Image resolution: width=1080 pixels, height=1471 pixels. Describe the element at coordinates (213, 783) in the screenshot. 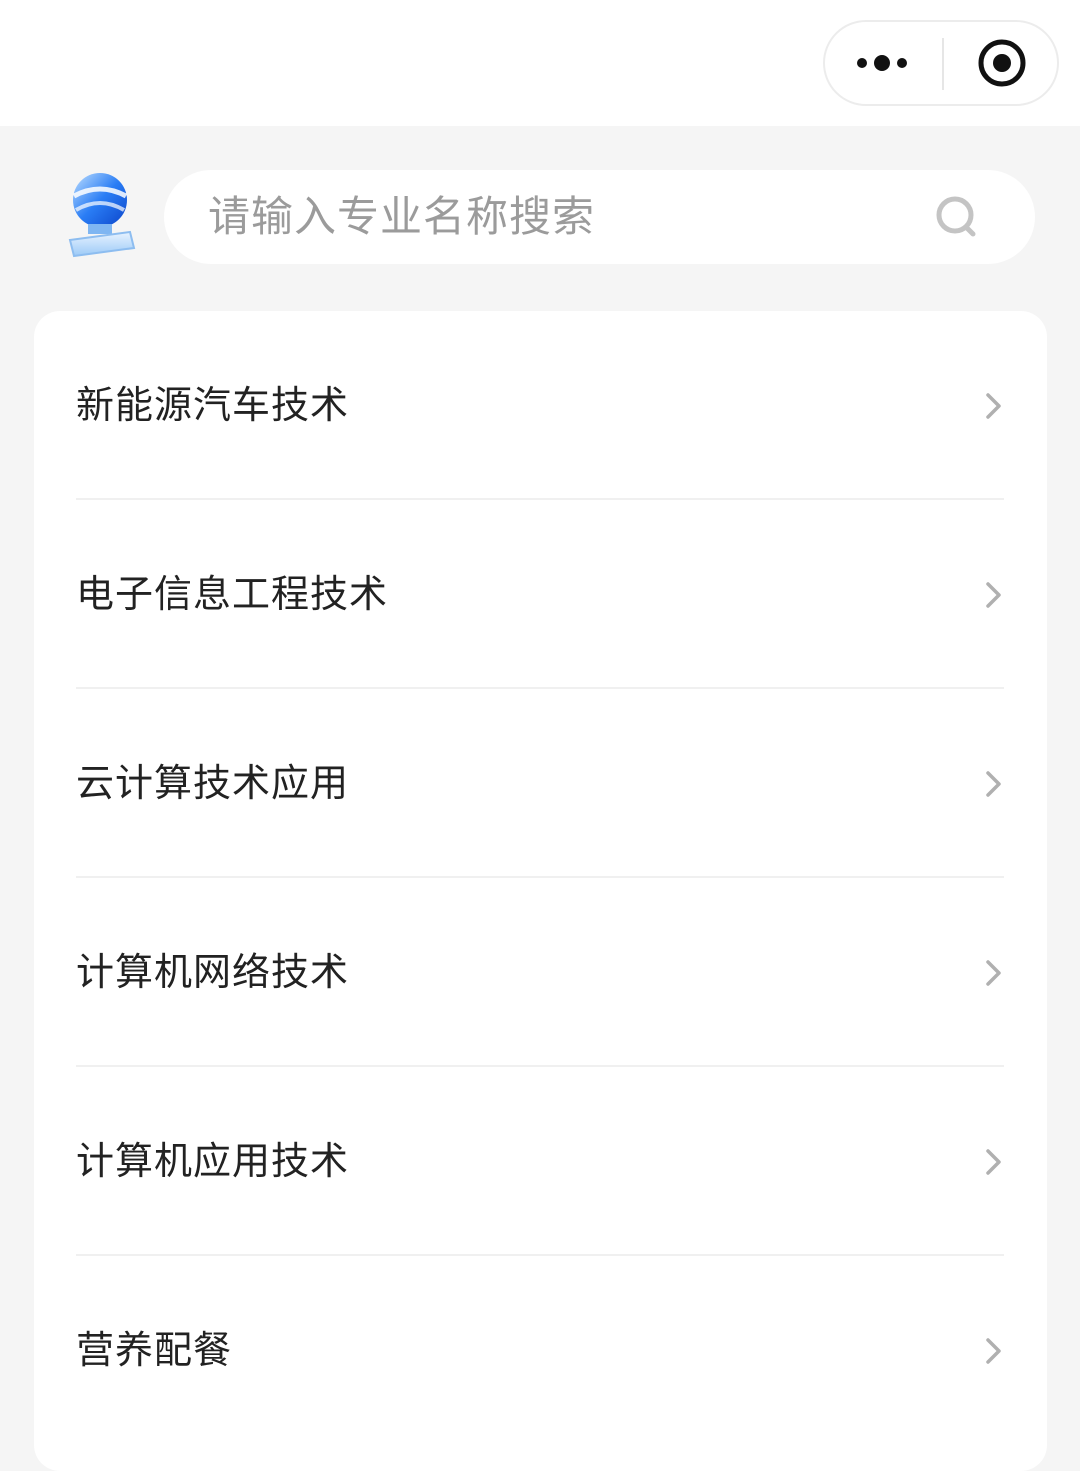

I see `major-label: 云计算技术应用` at that location.